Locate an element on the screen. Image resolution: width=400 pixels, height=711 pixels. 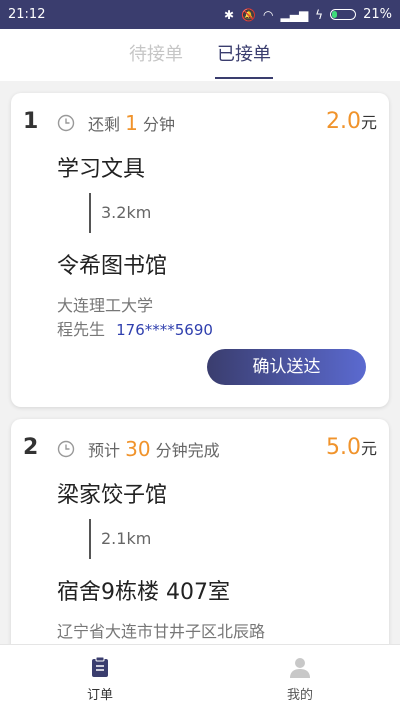
customer-name: 程先生 is located at coordinates (81, 329).